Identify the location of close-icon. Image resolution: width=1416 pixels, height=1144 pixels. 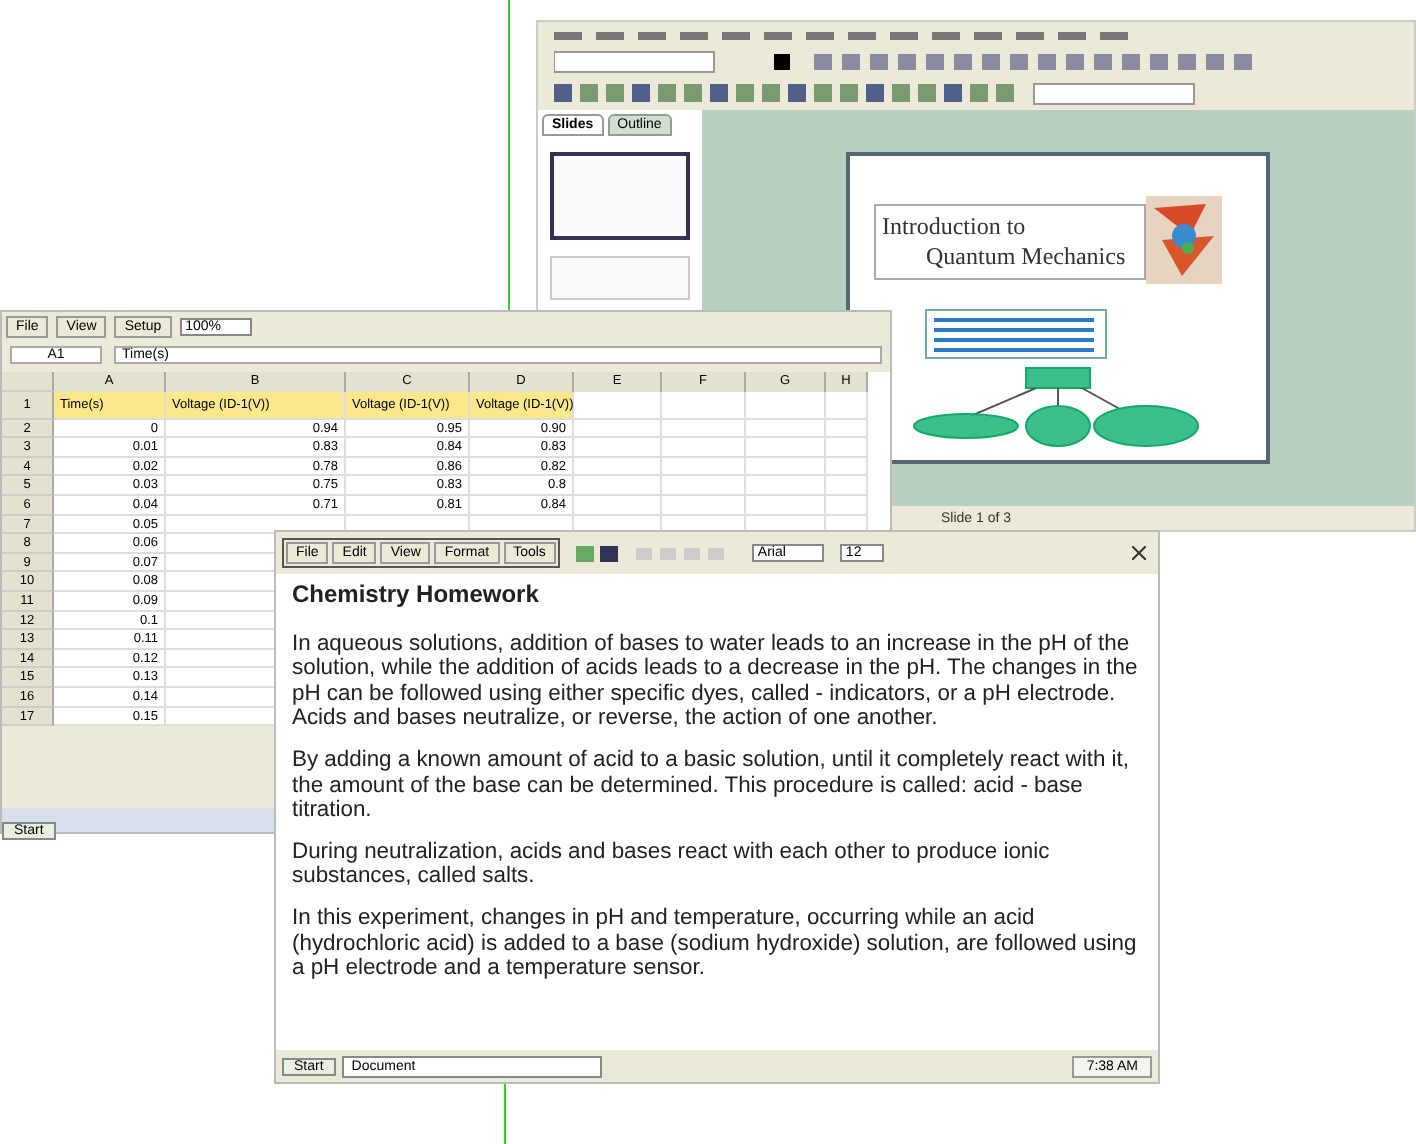
(1139, 553).